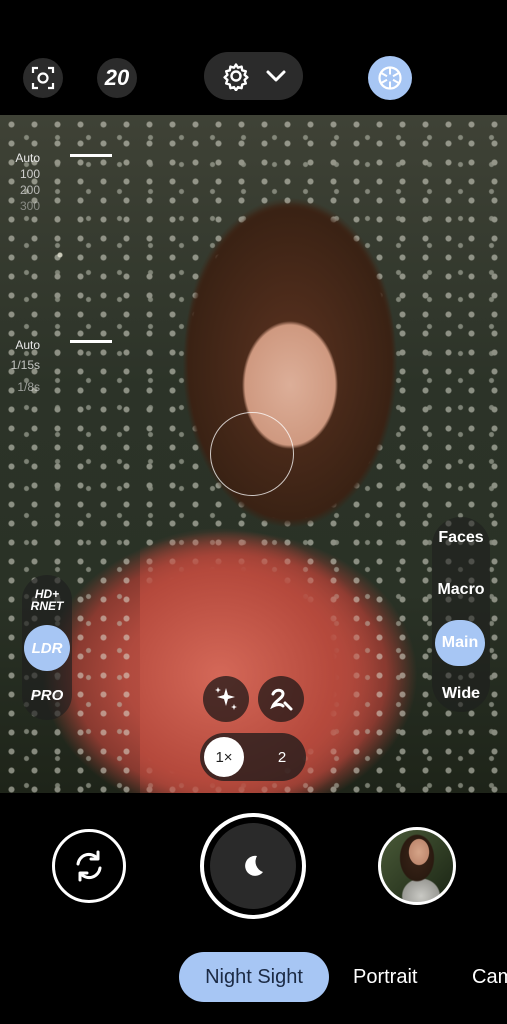 This screenshot has width=507, height=1024. I want to click on sparkles-icon, so click(226, 698).